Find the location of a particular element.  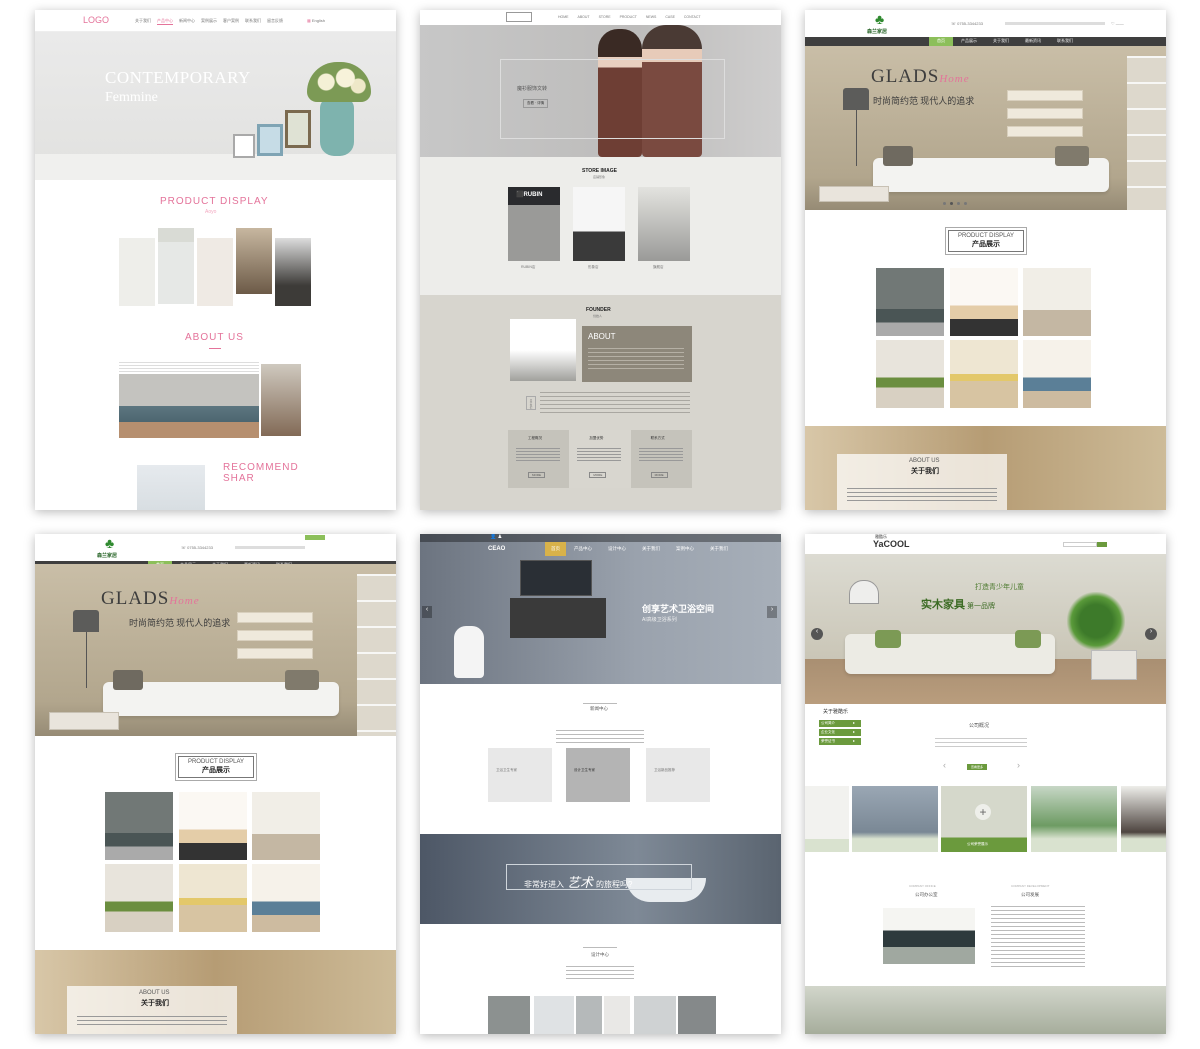

t2-logo is located at coordinates (519, 17).